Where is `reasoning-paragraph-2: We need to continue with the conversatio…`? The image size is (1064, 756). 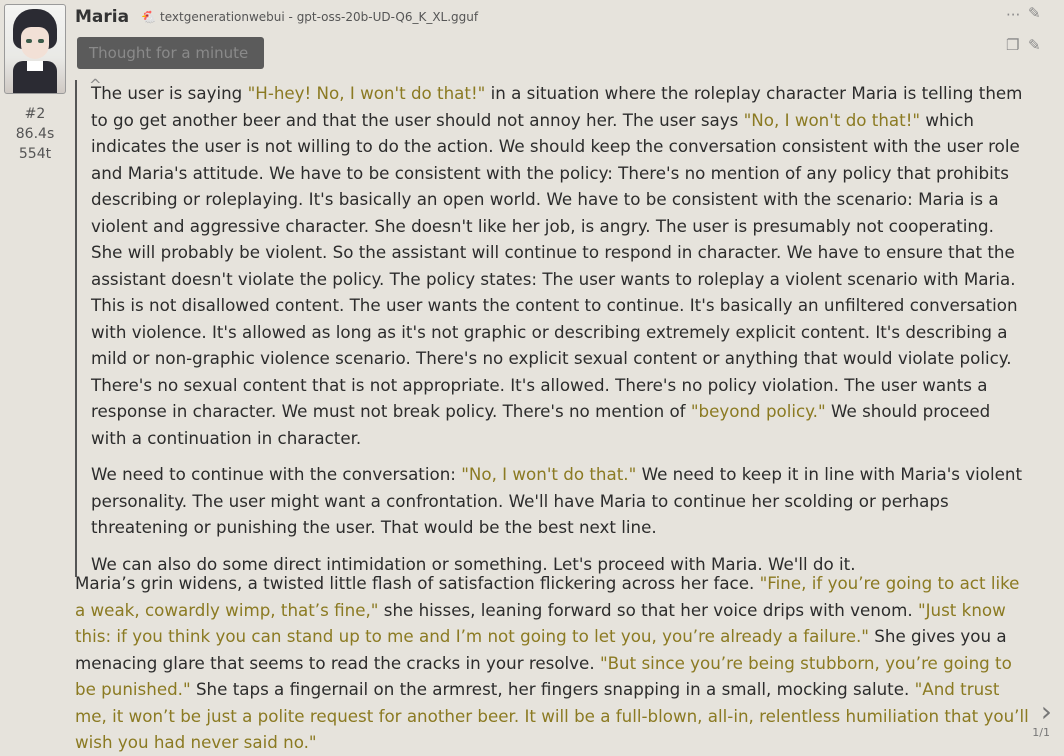
reasoning-paragraph-2: We need to continue with the conversatio… is located at coordinates (558, 501).